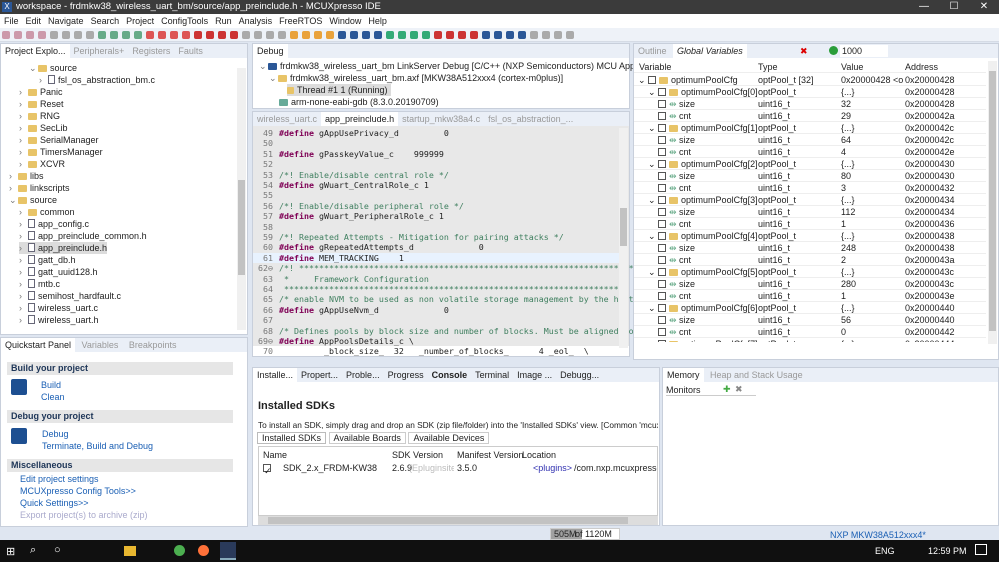 The width and height of the screenshot is (999, 562). What do you see at coordinates (228, 551) in the screenshot?
I see `mcuxpresso-taskbar-icon` at bounding box center [228, 551].